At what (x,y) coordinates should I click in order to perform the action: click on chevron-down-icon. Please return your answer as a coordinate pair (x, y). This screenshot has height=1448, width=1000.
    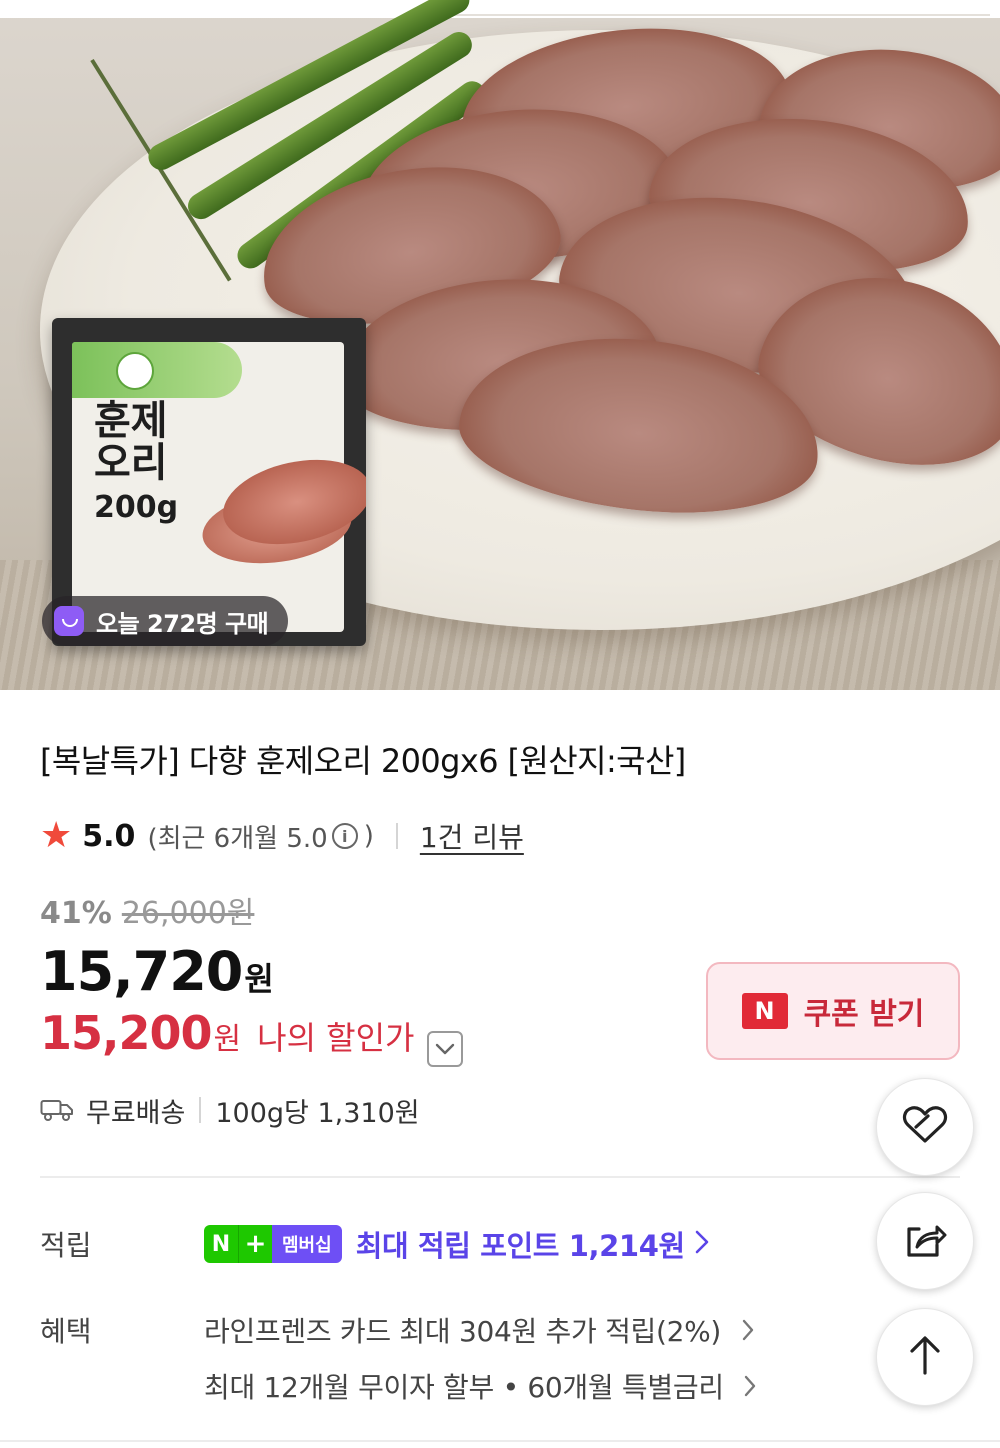
    Looking at the image, I should click on (444, 1049).